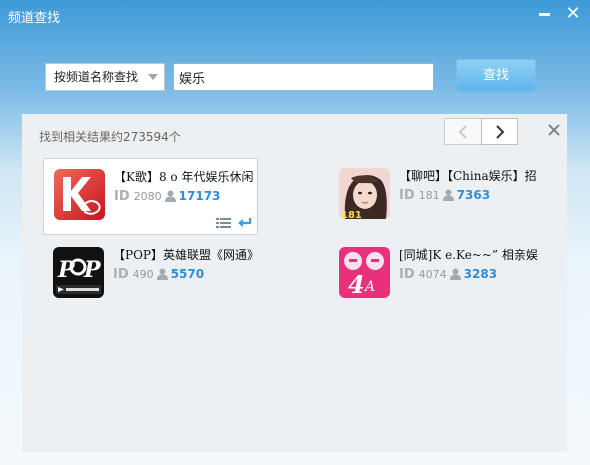 The image size is (590, 465). I want to click on channel-thumbnail: 4 A, so click(364, 272).